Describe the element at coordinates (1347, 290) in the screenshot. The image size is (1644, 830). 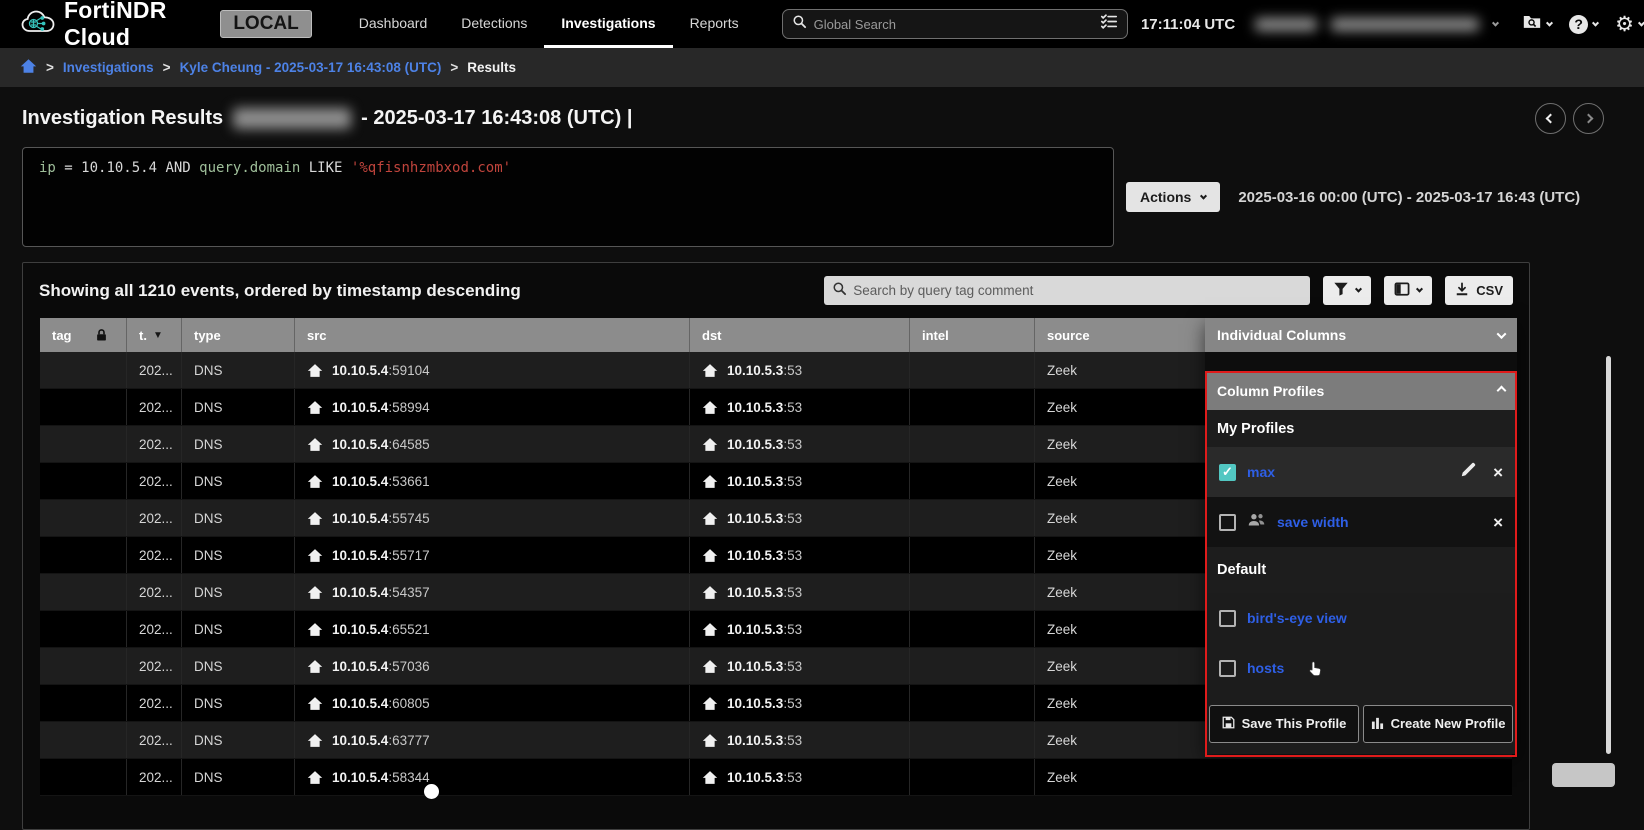
I see `filter-button` at that location.